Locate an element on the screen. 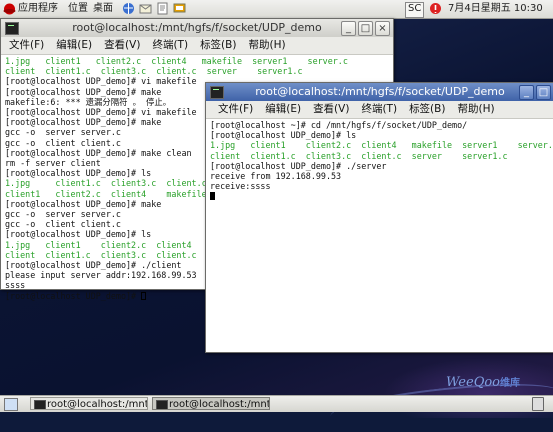 Image resolution: width=553 pixels, height=432 pixels. close-button: × is located at coordinates (382, 28).